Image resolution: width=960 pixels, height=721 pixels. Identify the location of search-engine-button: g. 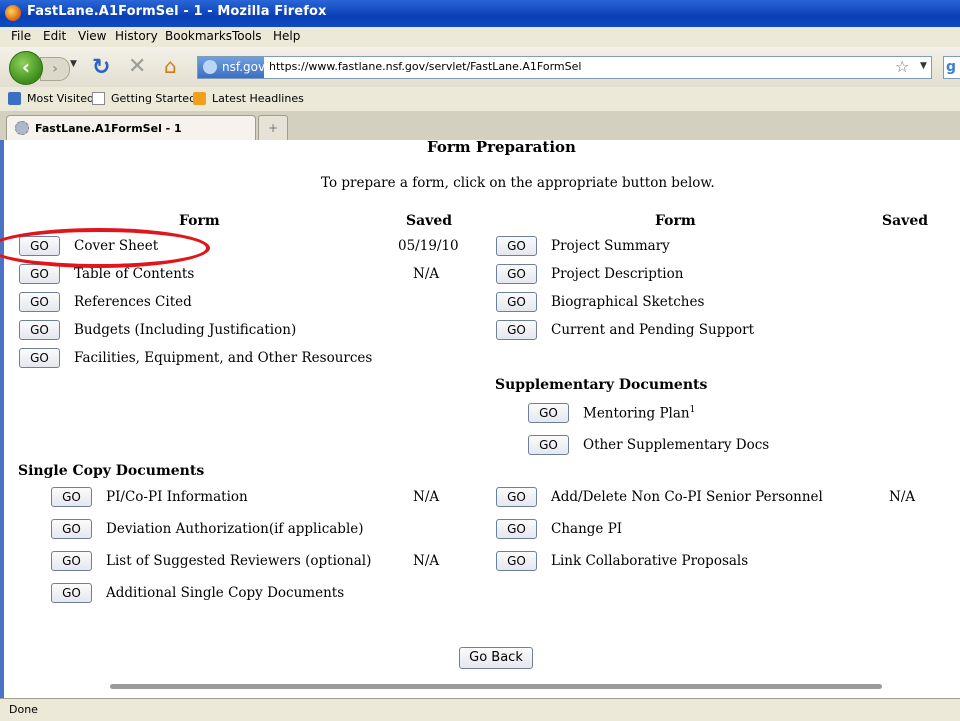
(951, 67).